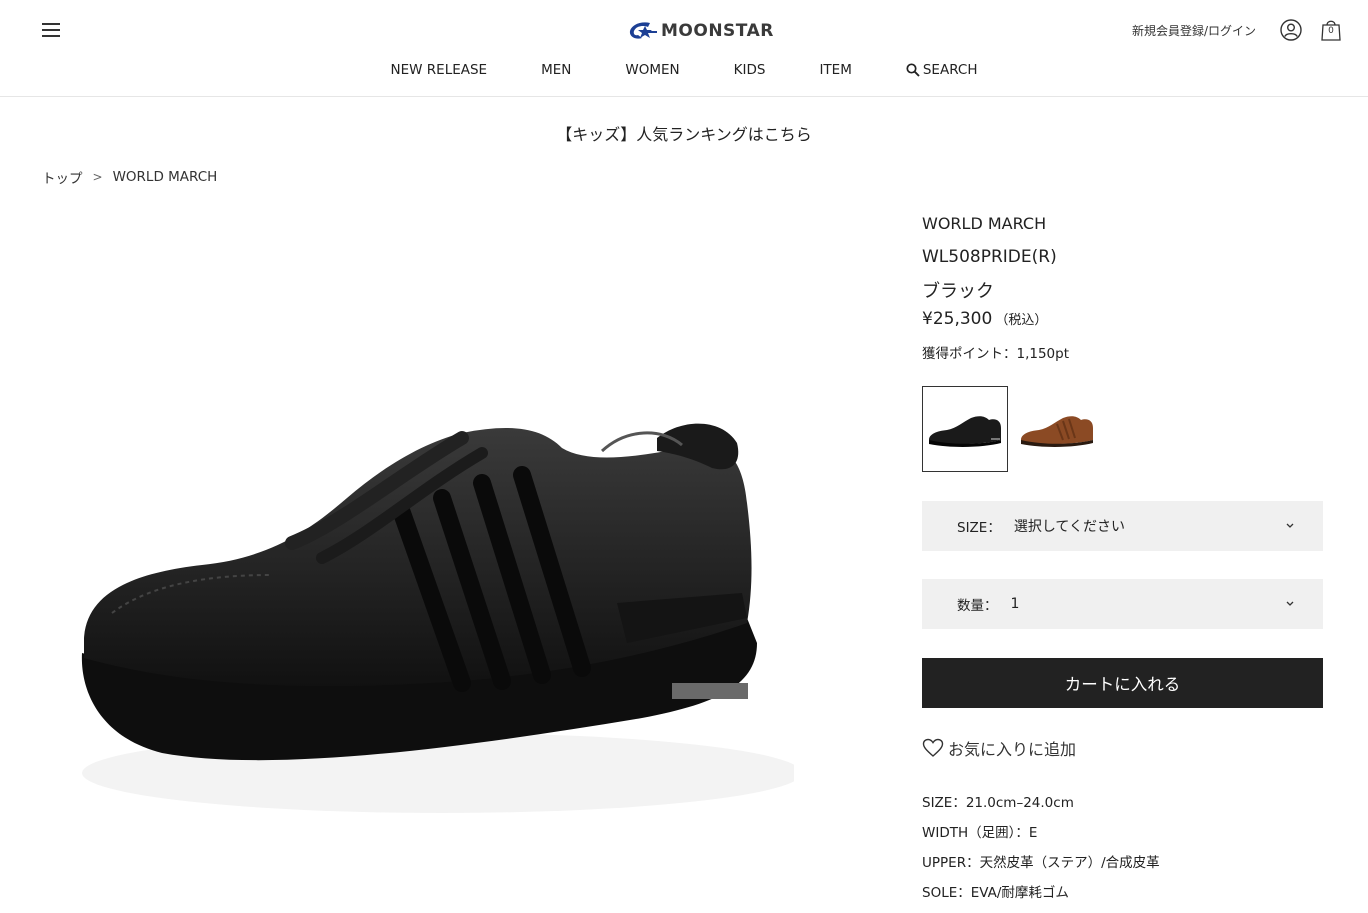  What do you see at coordinates (979, 528) in the screenshot?
I see `size-select-label: SIZE：` at bounding box center [979, 528].